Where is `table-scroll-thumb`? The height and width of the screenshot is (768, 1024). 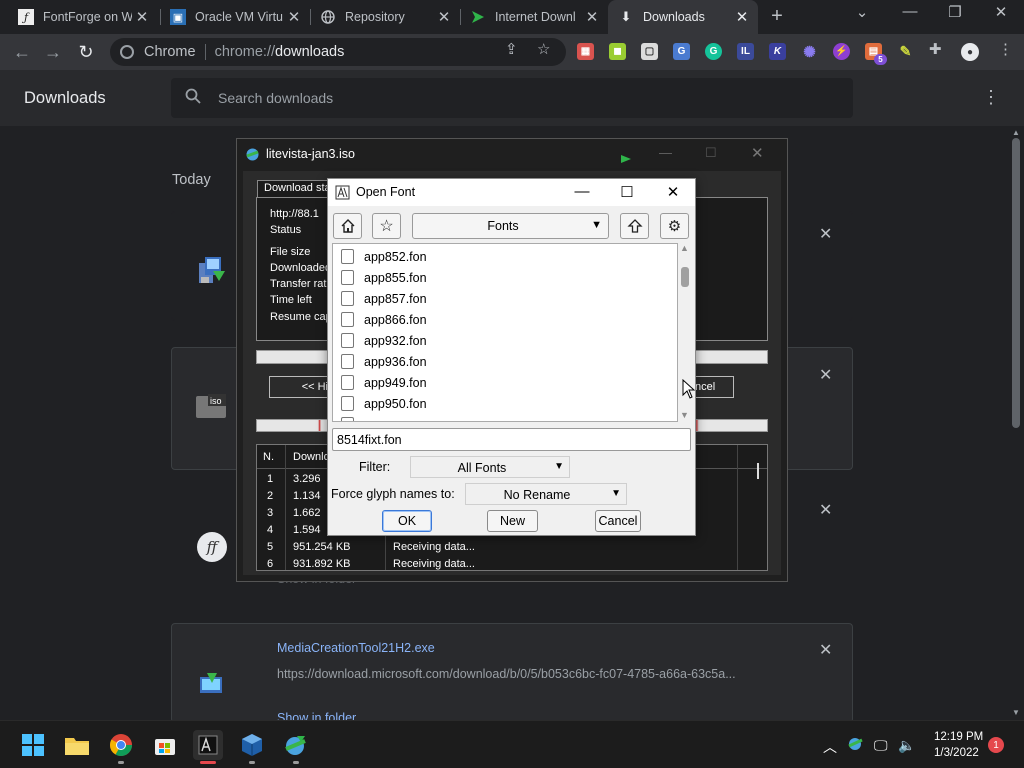
table-scroll-thumb is located at coordinates (758, 471).